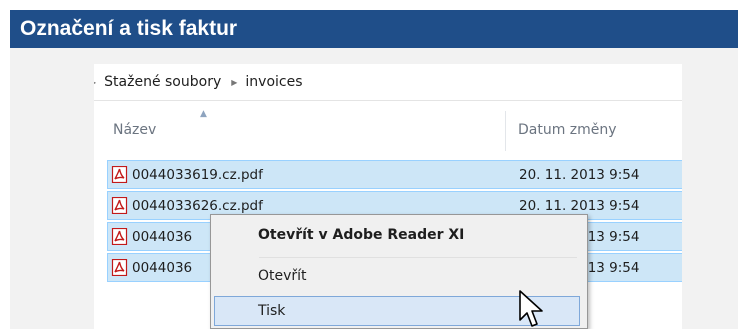 Image resolution: width=748 pixels, height=329 pixels. I want to click on breadcrumb-item-downloads: Stažené soubory, so click(162, 82).